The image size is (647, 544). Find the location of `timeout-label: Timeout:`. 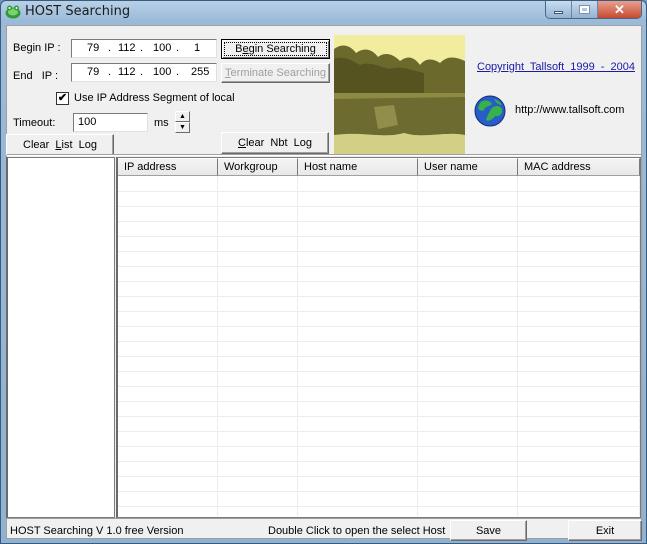

timeout-label: Timeout: is located at coordinates (34, 123).